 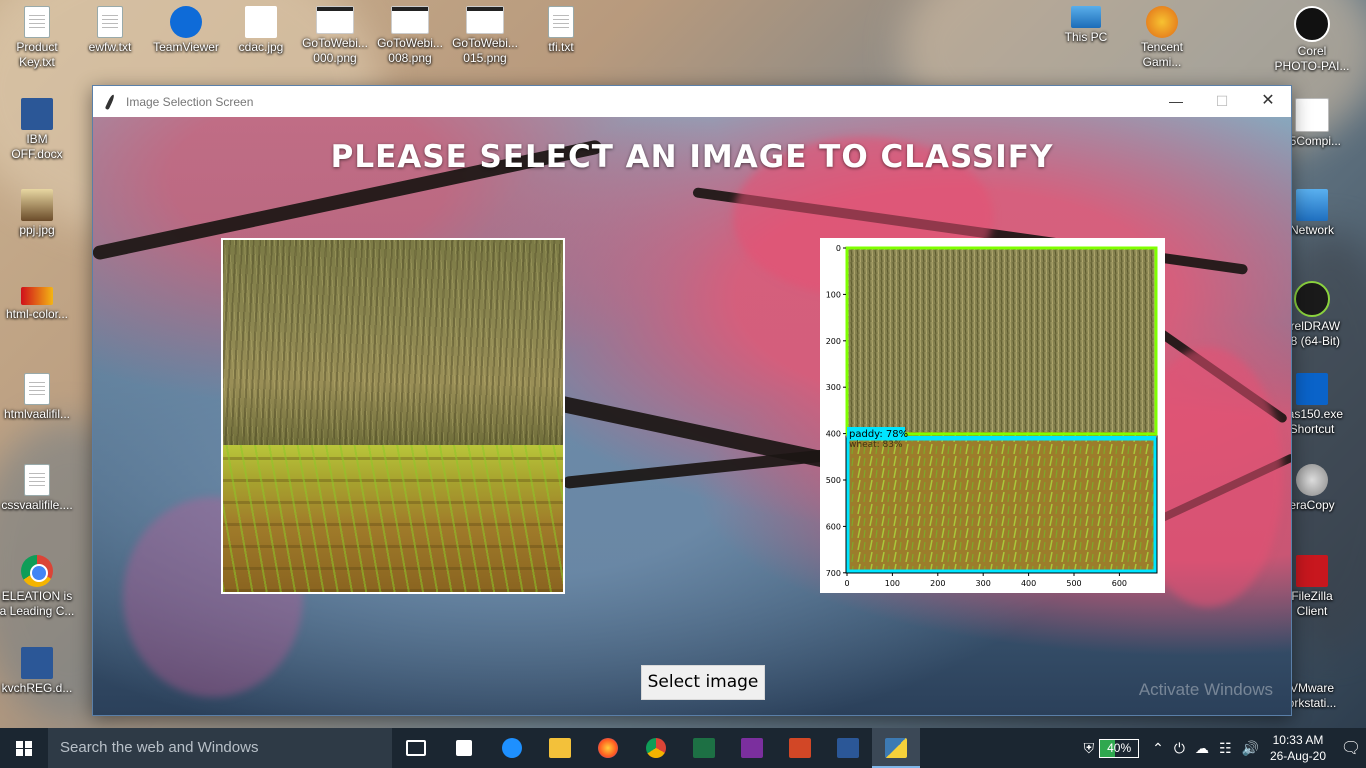 I want to click on close-button: ✕, so click(x=1268, y=101).